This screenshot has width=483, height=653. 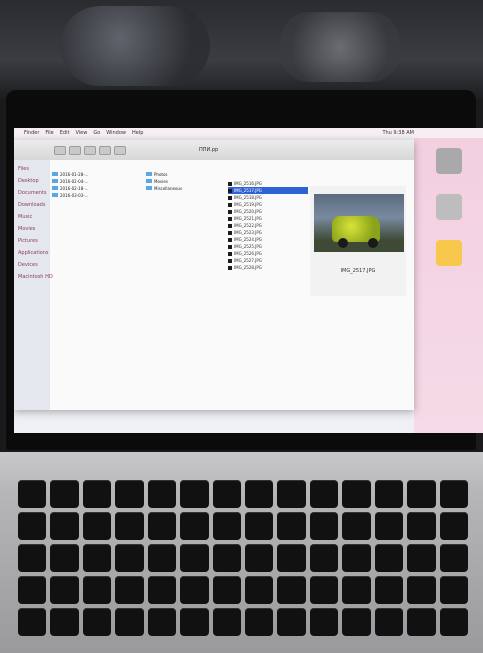 What do you see at coordinates (137, 133) in the screenshot?
I see `menu-item: Help` at bounding box center [137, 133].